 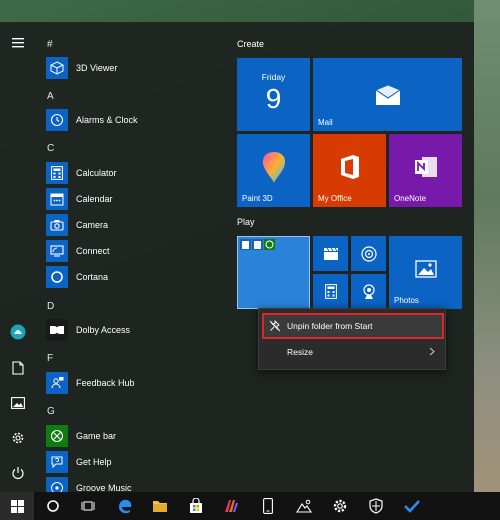 What do you see at coordinates (412, 506) in the screenshot?
I see `todo-check-icon` at bounding box center [412, 506].